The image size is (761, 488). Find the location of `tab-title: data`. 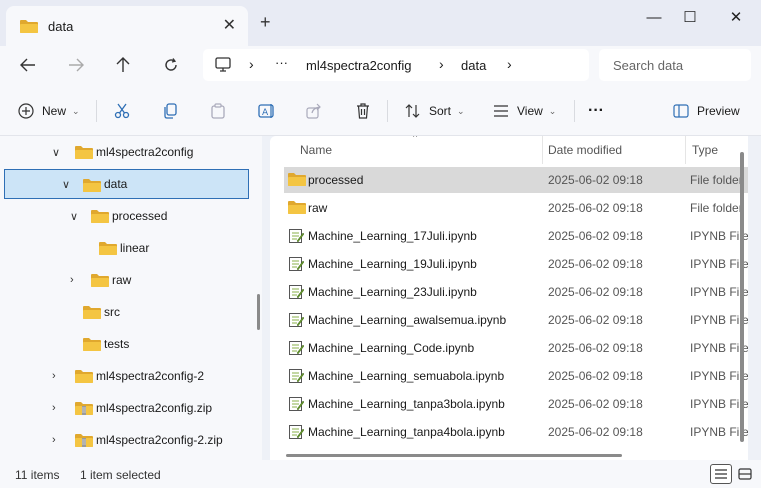

tab-title: data is located at coordinates (61, 26).